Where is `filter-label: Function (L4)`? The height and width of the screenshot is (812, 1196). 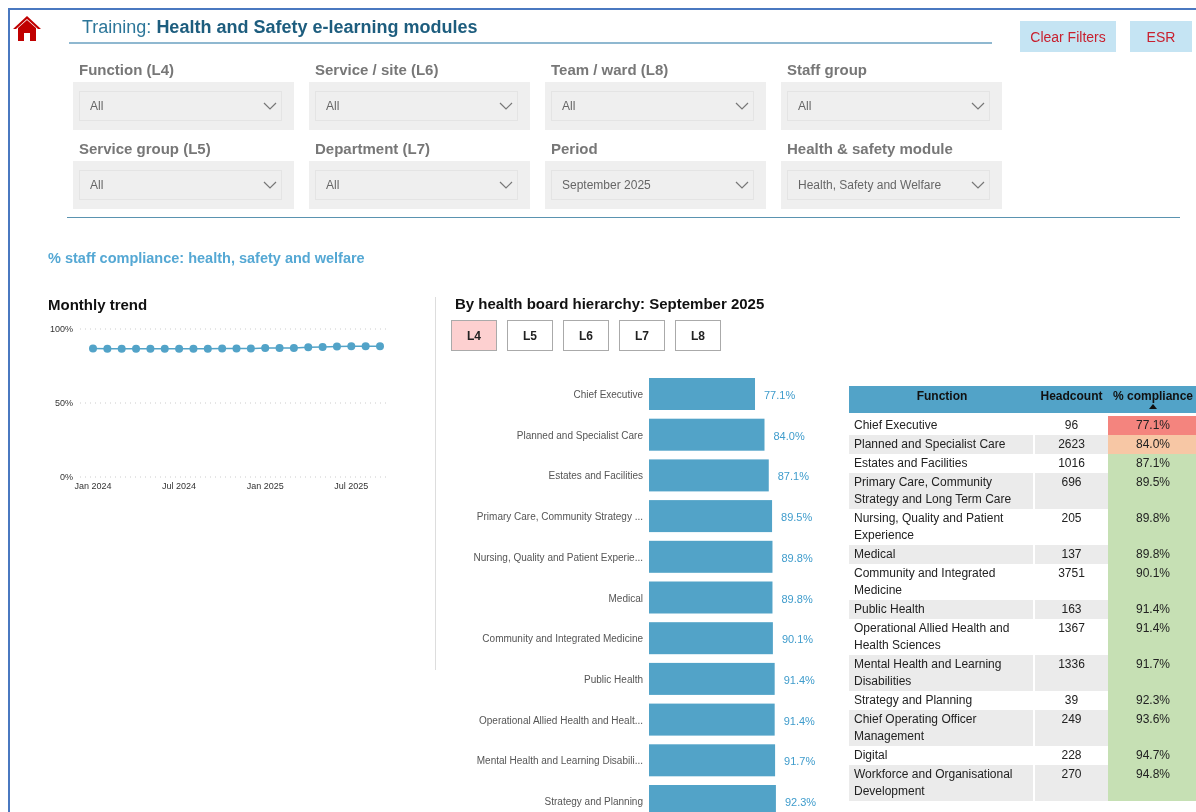
filter-label: Function (L4) is located at coordinates (126, 70).